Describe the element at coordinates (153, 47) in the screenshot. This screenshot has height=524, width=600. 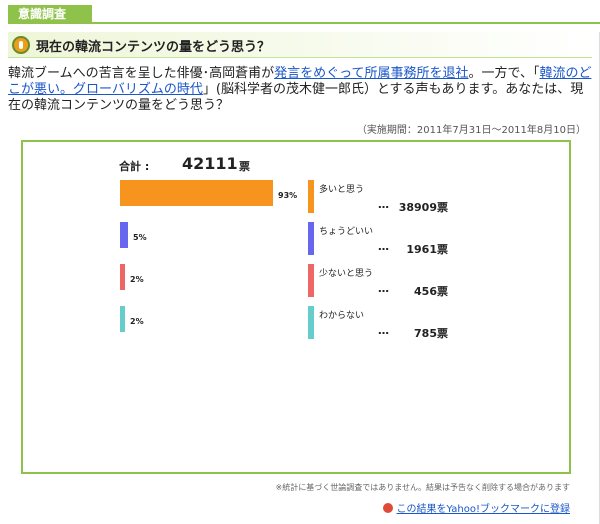
I see `question-title: 現在の韓流コンテンツの量をどう思う？` at that location.